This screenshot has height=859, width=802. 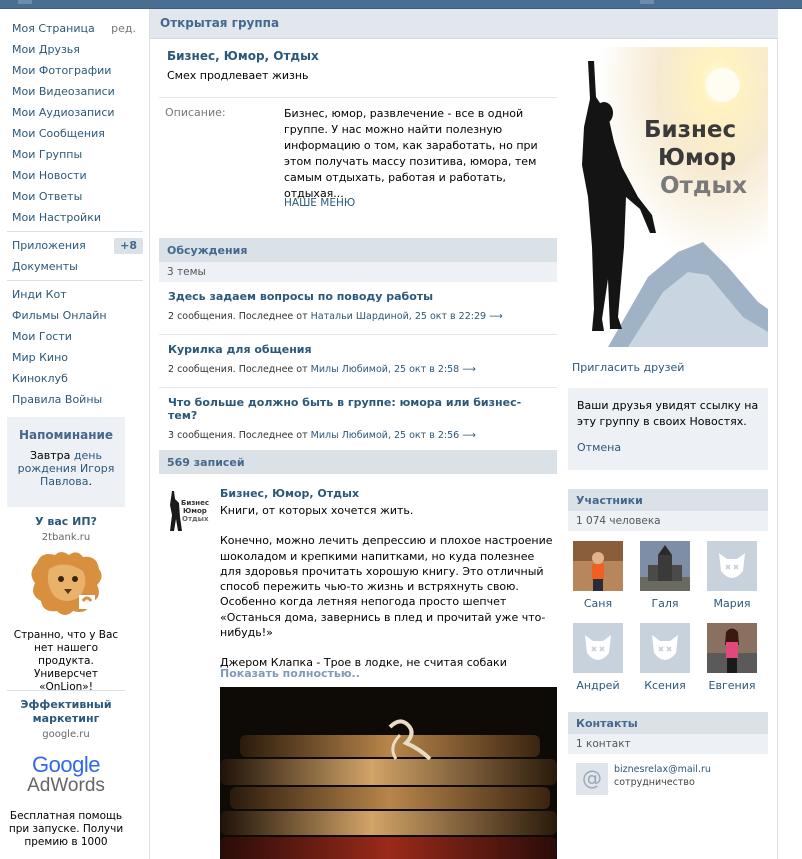 I want to click on apps-count-badge: +8, so click(x=128, y=246).